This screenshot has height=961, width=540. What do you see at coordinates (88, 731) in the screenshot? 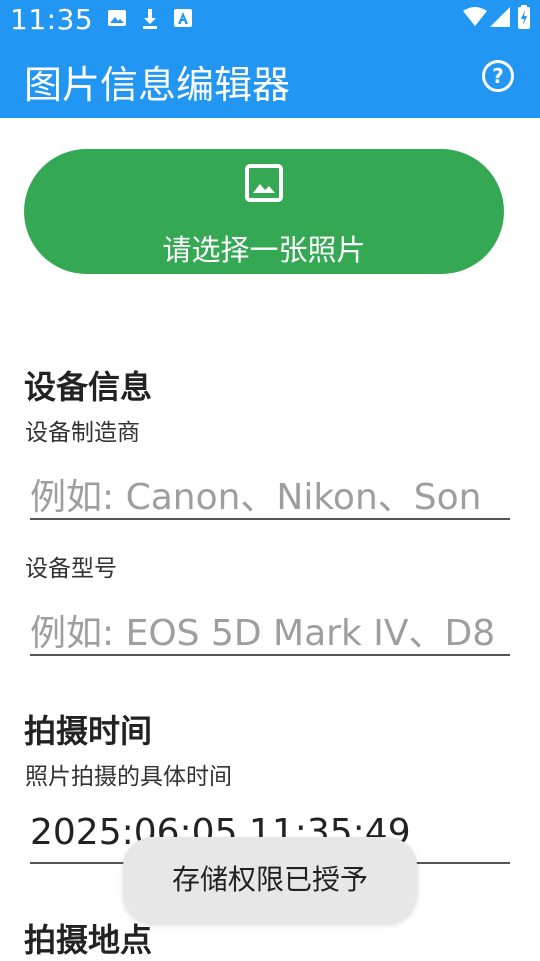
I see `time-section-title: 拍摄时间` at bounding box center [88, 731].